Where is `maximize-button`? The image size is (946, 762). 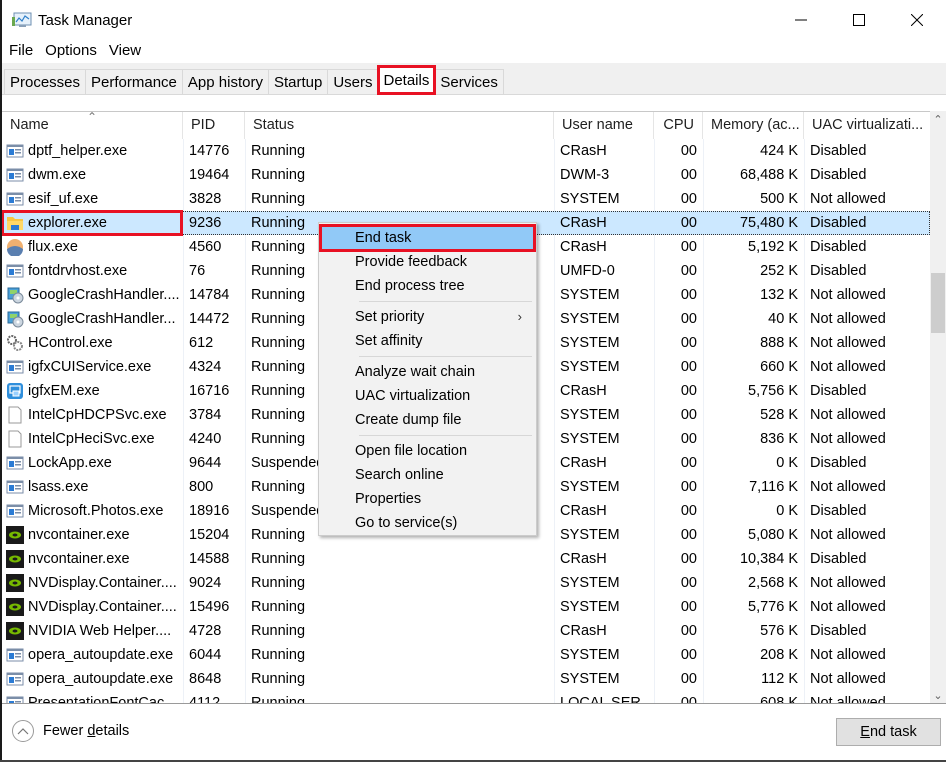 maximize-button is located at coordinates (859, 20).